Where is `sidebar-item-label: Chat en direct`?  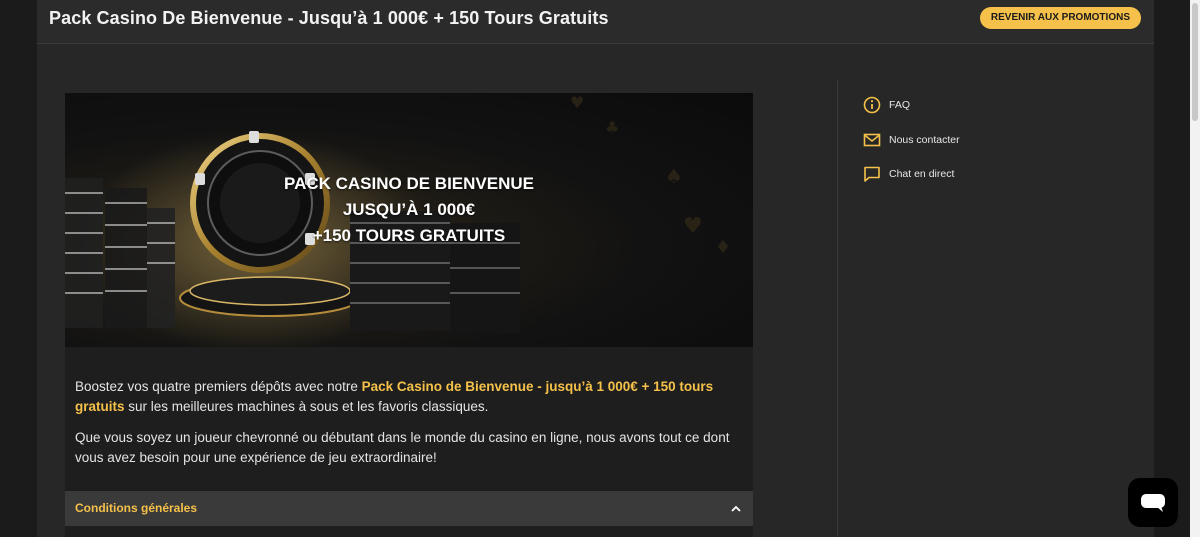 sidebar-item-label: Chat en direct is located at coordinates (922, 174).